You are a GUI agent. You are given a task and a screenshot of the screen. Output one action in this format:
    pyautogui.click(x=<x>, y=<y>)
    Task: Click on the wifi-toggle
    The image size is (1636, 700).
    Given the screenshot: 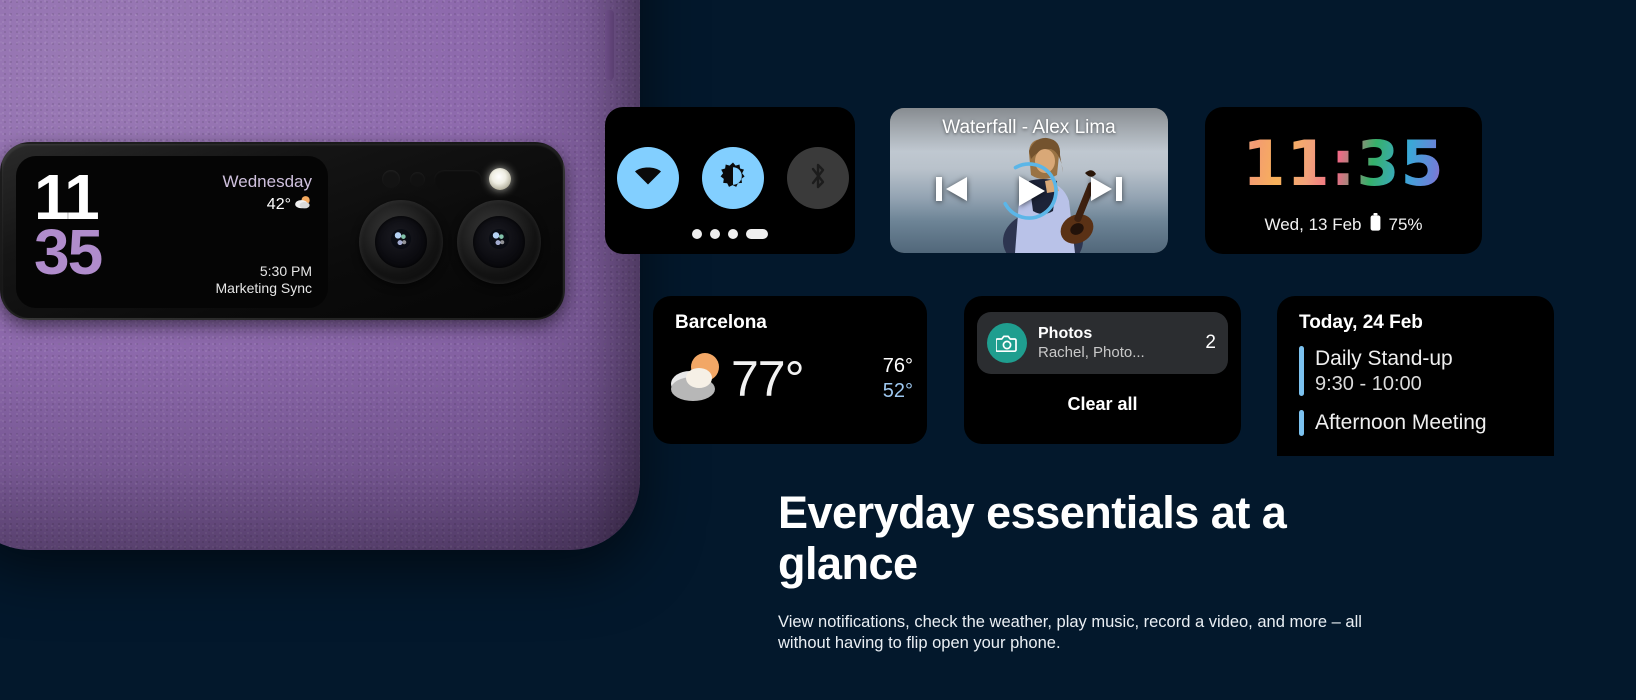 What is the action you would take?
    pyautogui.click(x=648, y=178)
    